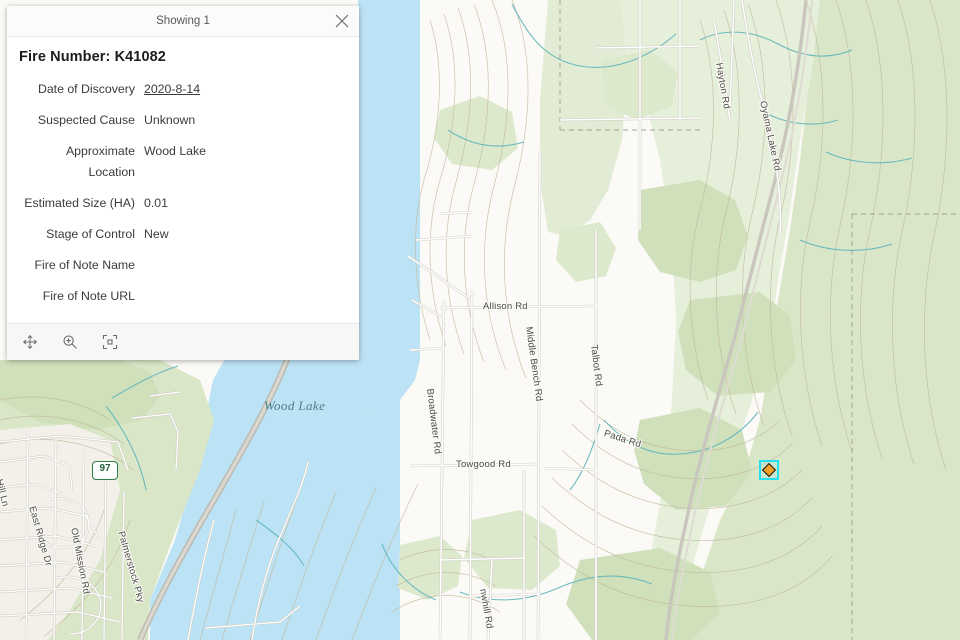 The image size is (960, 640). I want to click on attr-value-estimated-size: 0.01, so click(156, 203).